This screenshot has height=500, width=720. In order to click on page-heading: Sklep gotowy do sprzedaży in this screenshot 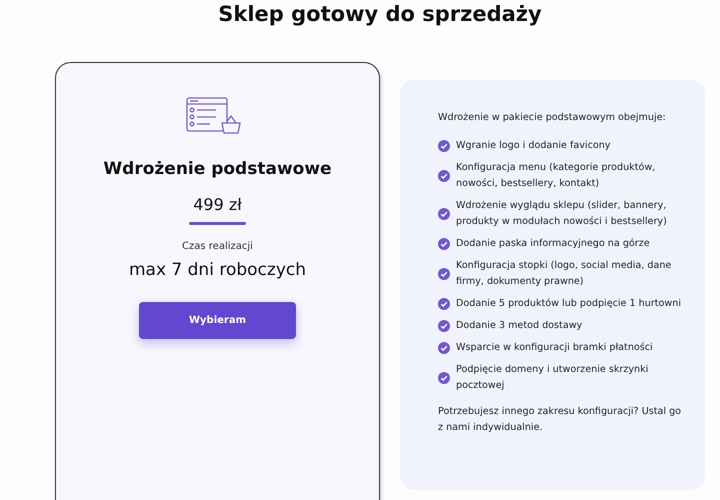, I will do `click(380, 14)`.